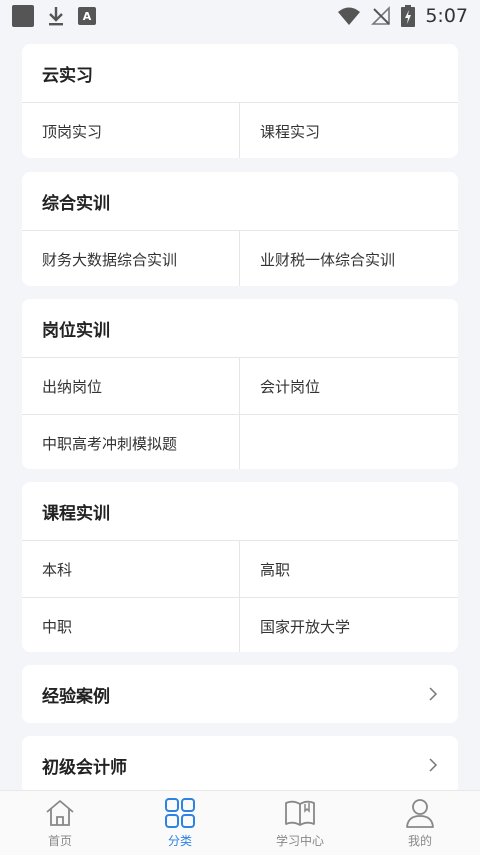 The image size is (480, 855). What do you see at coordinates (131, 258) in the screenshot?
I see `item-finance-bigdata-training: 财务大数据综合实训` at bounding box center [131, 258].